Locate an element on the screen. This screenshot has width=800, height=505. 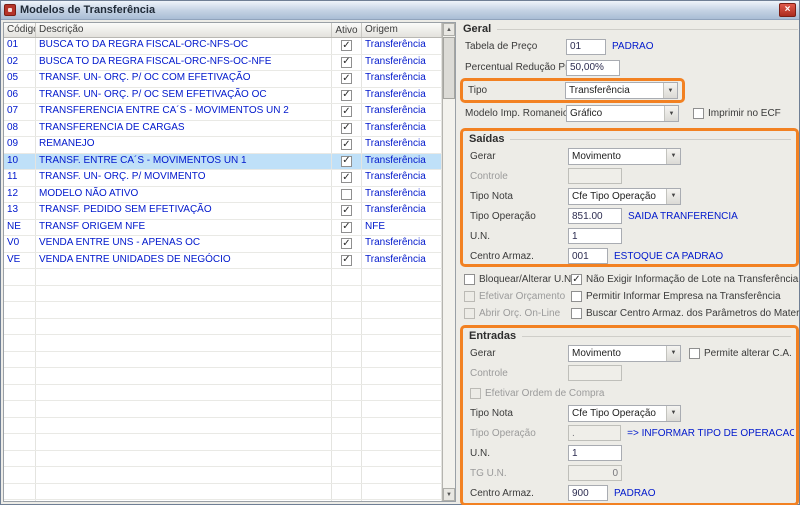
entradas-controle-label: Controle is located at coordinates (489, 373).